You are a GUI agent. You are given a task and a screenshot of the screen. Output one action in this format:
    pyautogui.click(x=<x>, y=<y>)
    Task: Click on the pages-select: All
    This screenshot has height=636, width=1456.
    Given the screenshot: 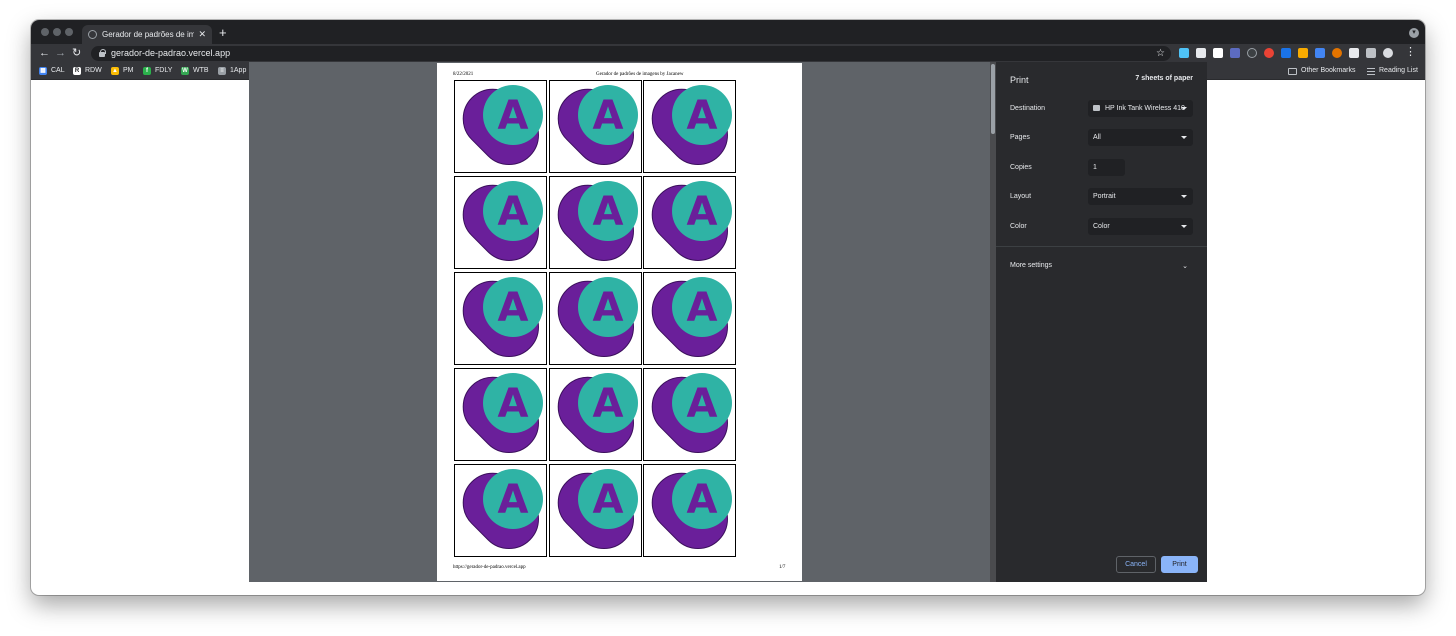 What is the action you would take?
    pyautogui.click(x=1140, y=137)
    